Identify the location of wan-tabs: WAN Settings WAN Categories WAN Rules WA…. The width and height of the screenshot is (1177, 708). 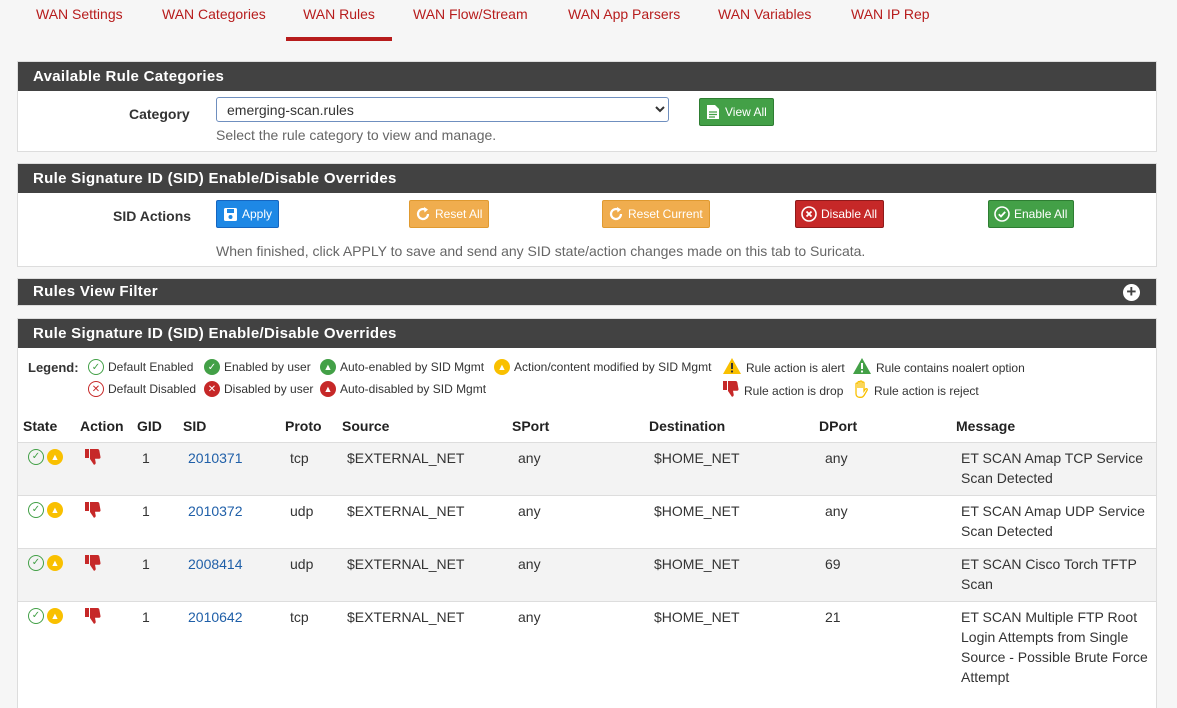
(588, 21).